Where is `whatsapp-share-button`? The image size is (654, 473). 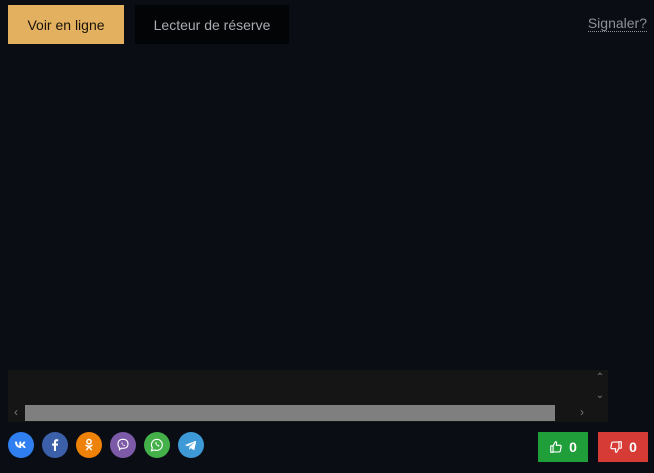
whatsapp-share-button is located at coordinates (157, 445).